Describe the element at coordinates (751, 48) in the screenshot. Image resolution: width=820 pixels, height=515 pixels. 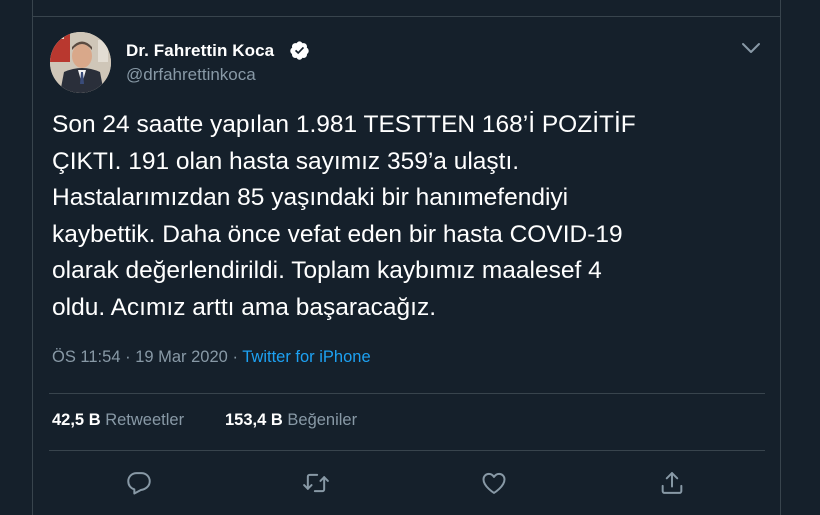
I see `chevron-down-icon` at that location.